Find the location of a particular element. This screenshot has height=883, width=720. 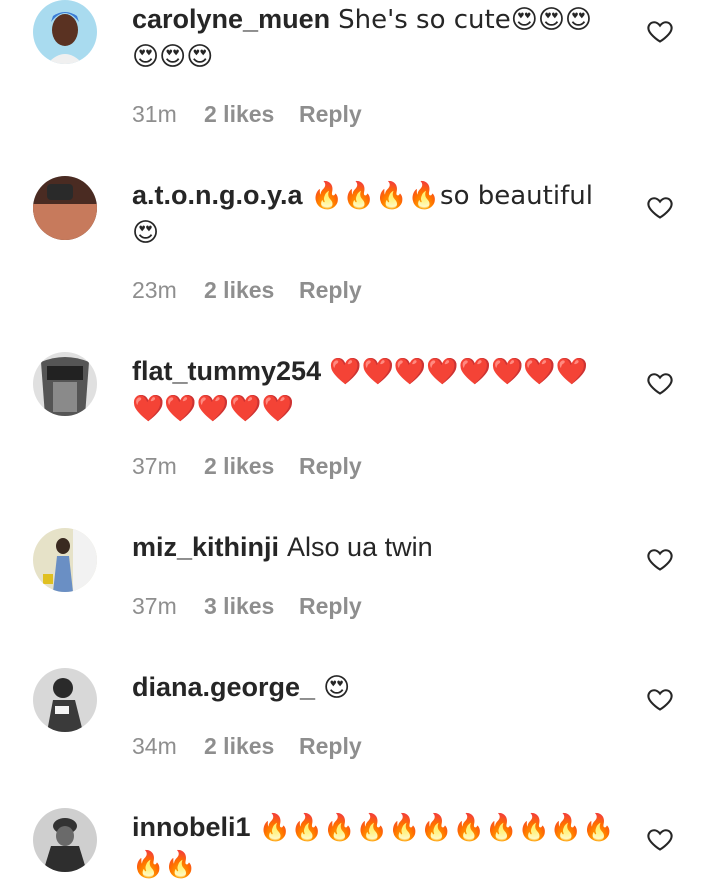

comment-likes: 3 likes is located at coordinates (251, 606).